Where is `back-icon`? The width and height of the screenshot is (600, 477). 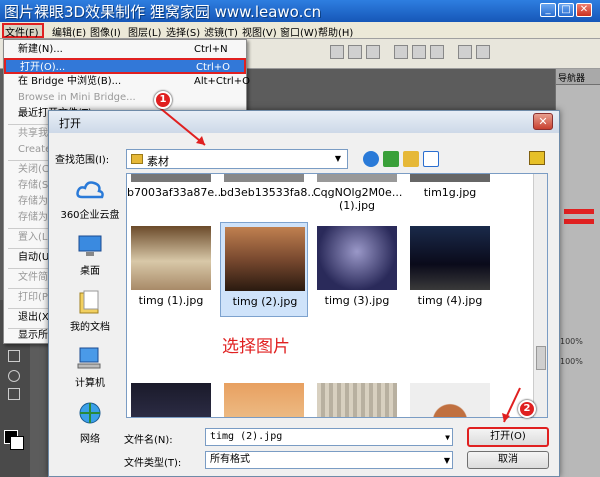 back-icon is located at coordinates (371, 159).